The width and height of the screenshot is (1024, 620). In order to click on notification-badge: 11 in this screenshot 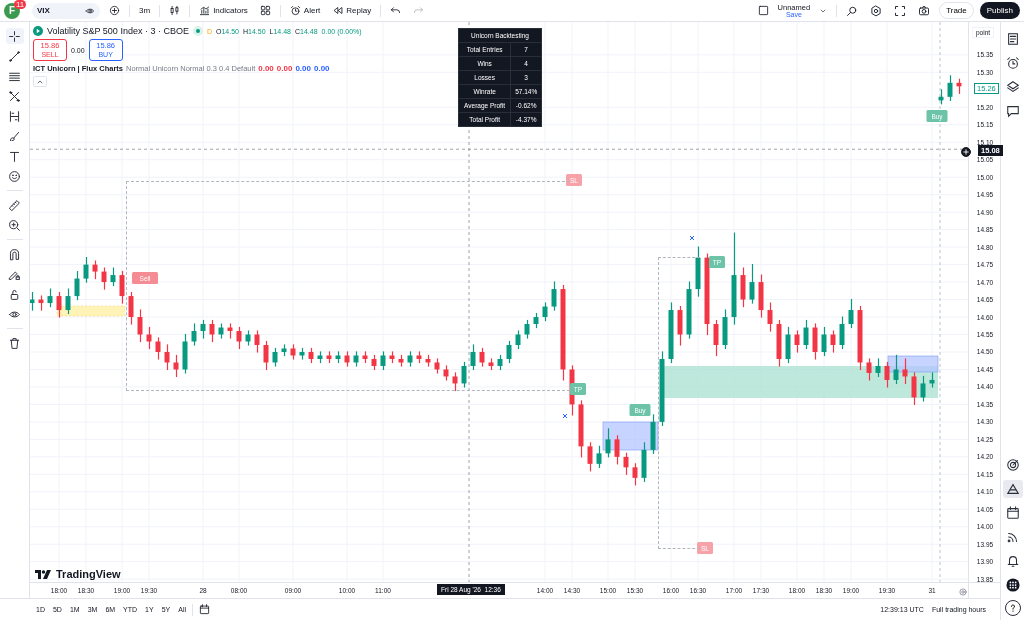, I will do `click(20, 4)`.